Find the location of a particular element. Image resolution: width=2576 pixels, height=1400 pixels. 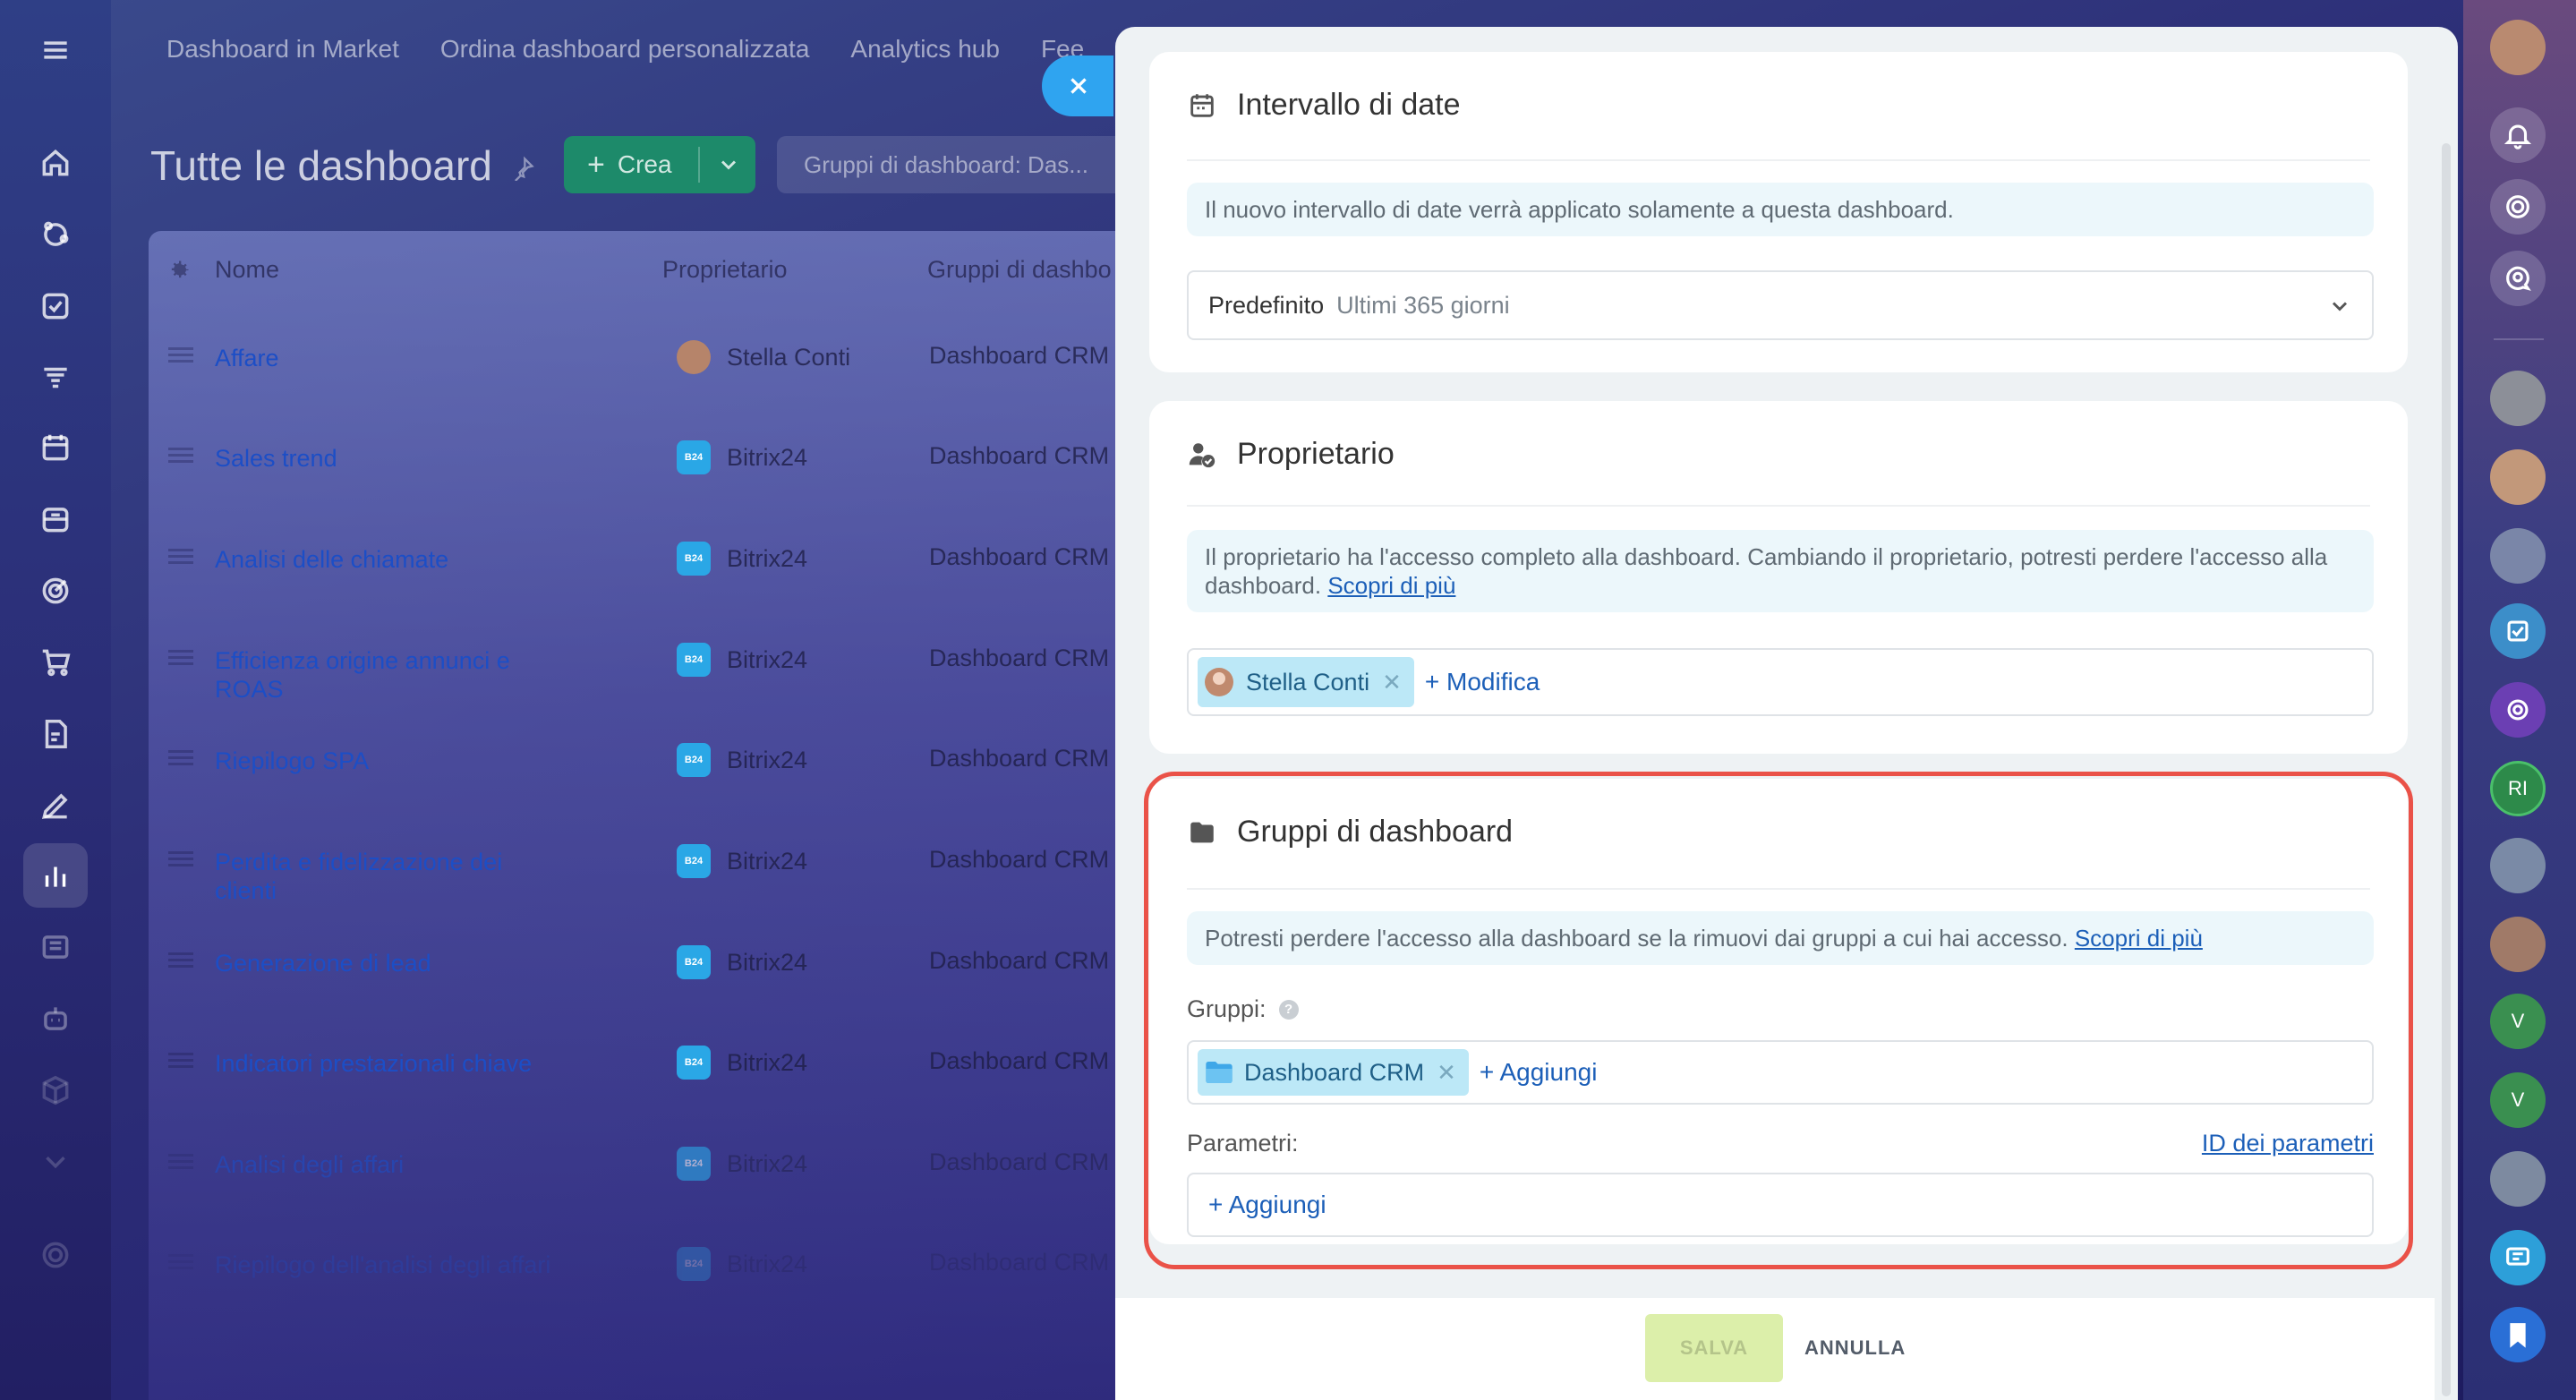

dashboard-name-link: Sales trend is located at coordinates (385, 458).